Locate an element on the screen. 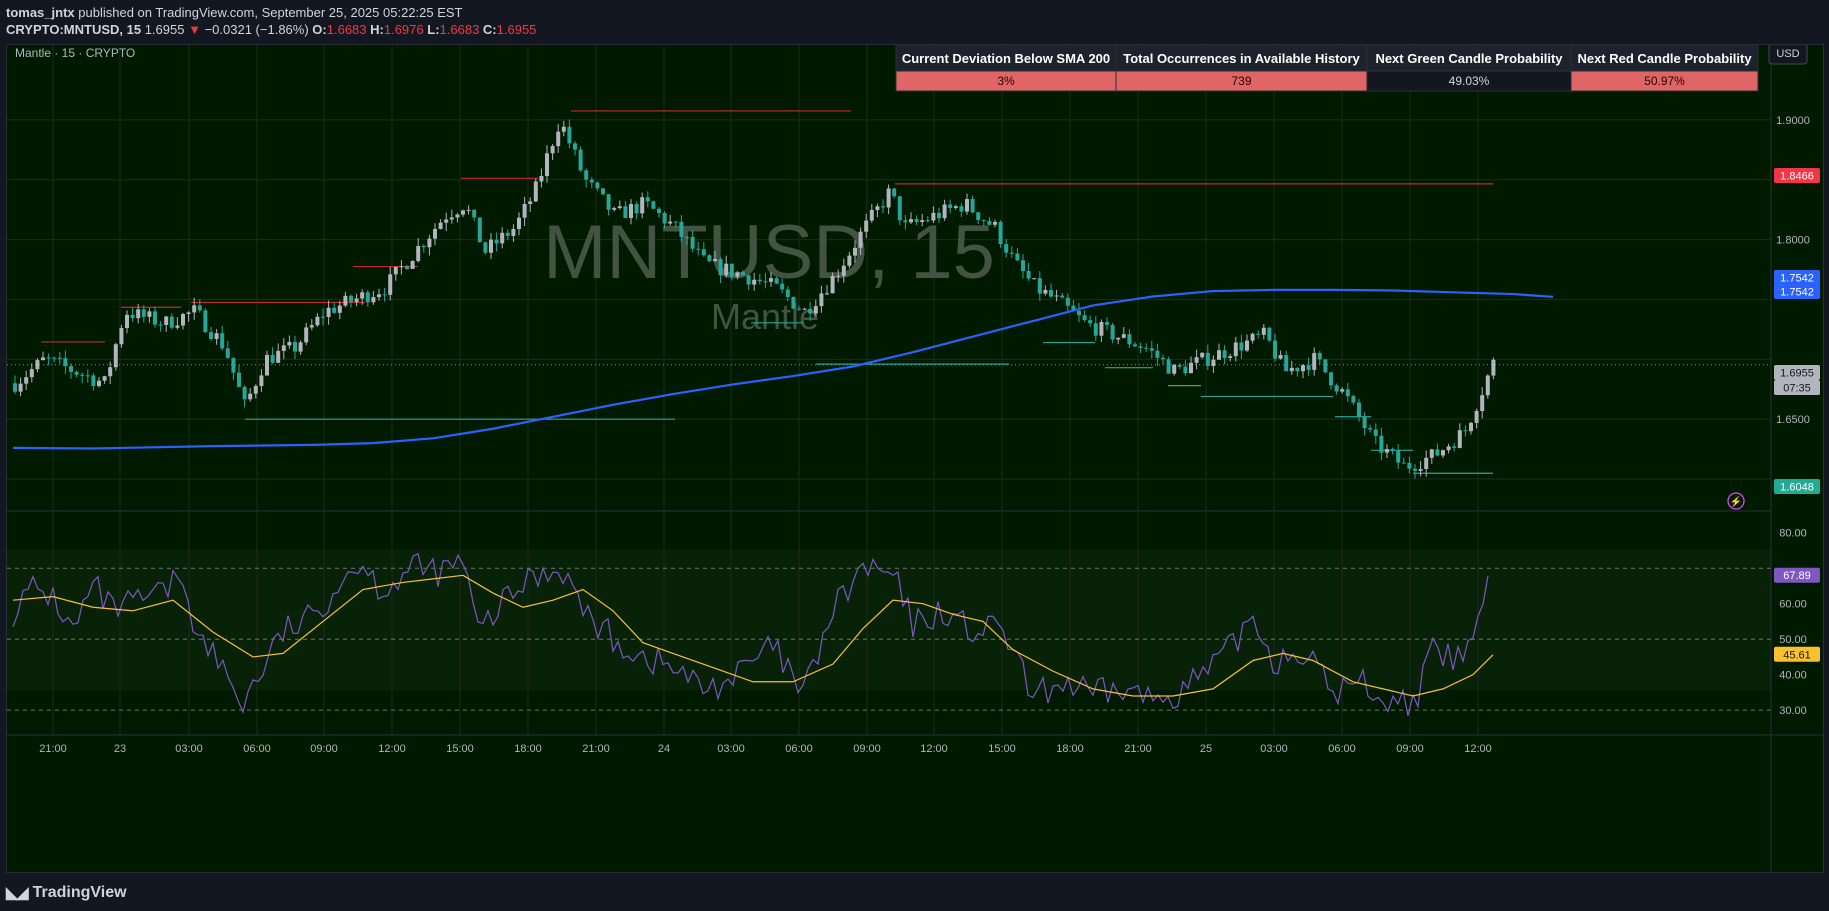 Image resolution: width=1829 pixels, height=911 pixels. time-tick-label: 21:00 is located at coordinates (53, 749).